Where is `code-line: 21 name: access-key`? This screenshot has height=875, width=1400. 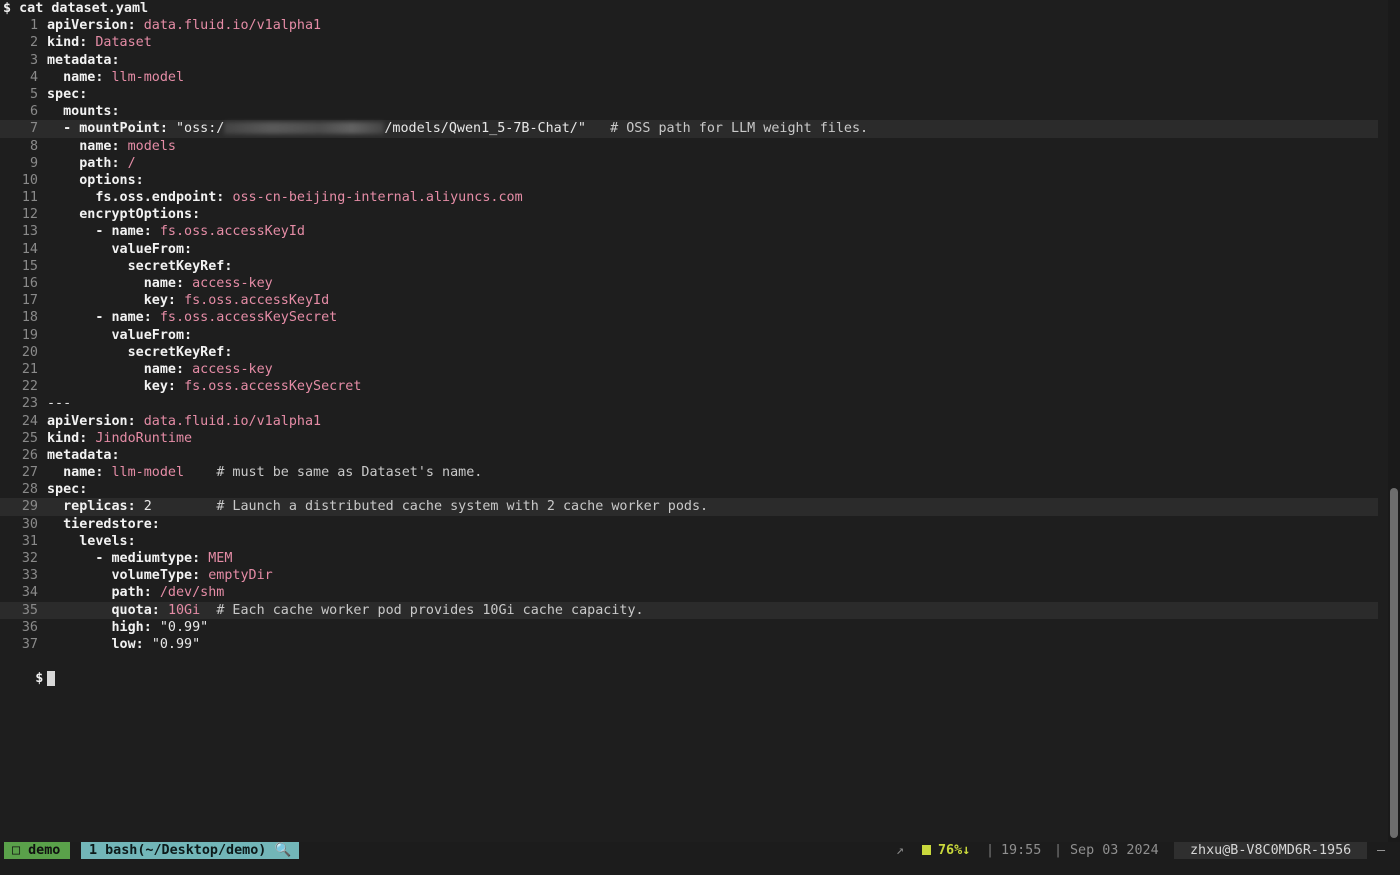
code-line: 21 name: access-key is located at coordinates (694, 369).